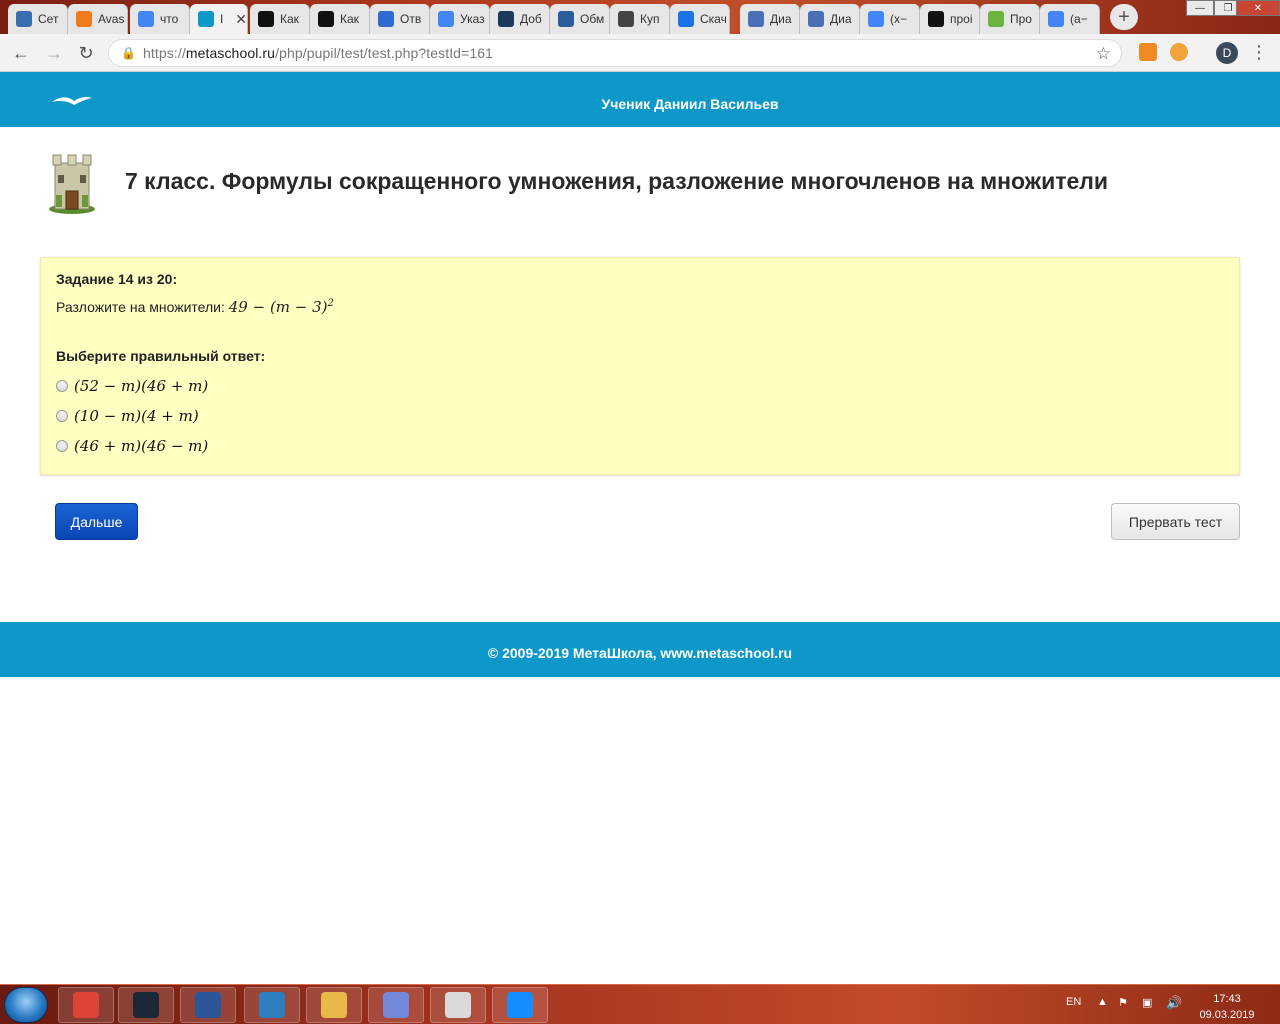  I want to click on browser-tab: Доб, so click(520, 19).